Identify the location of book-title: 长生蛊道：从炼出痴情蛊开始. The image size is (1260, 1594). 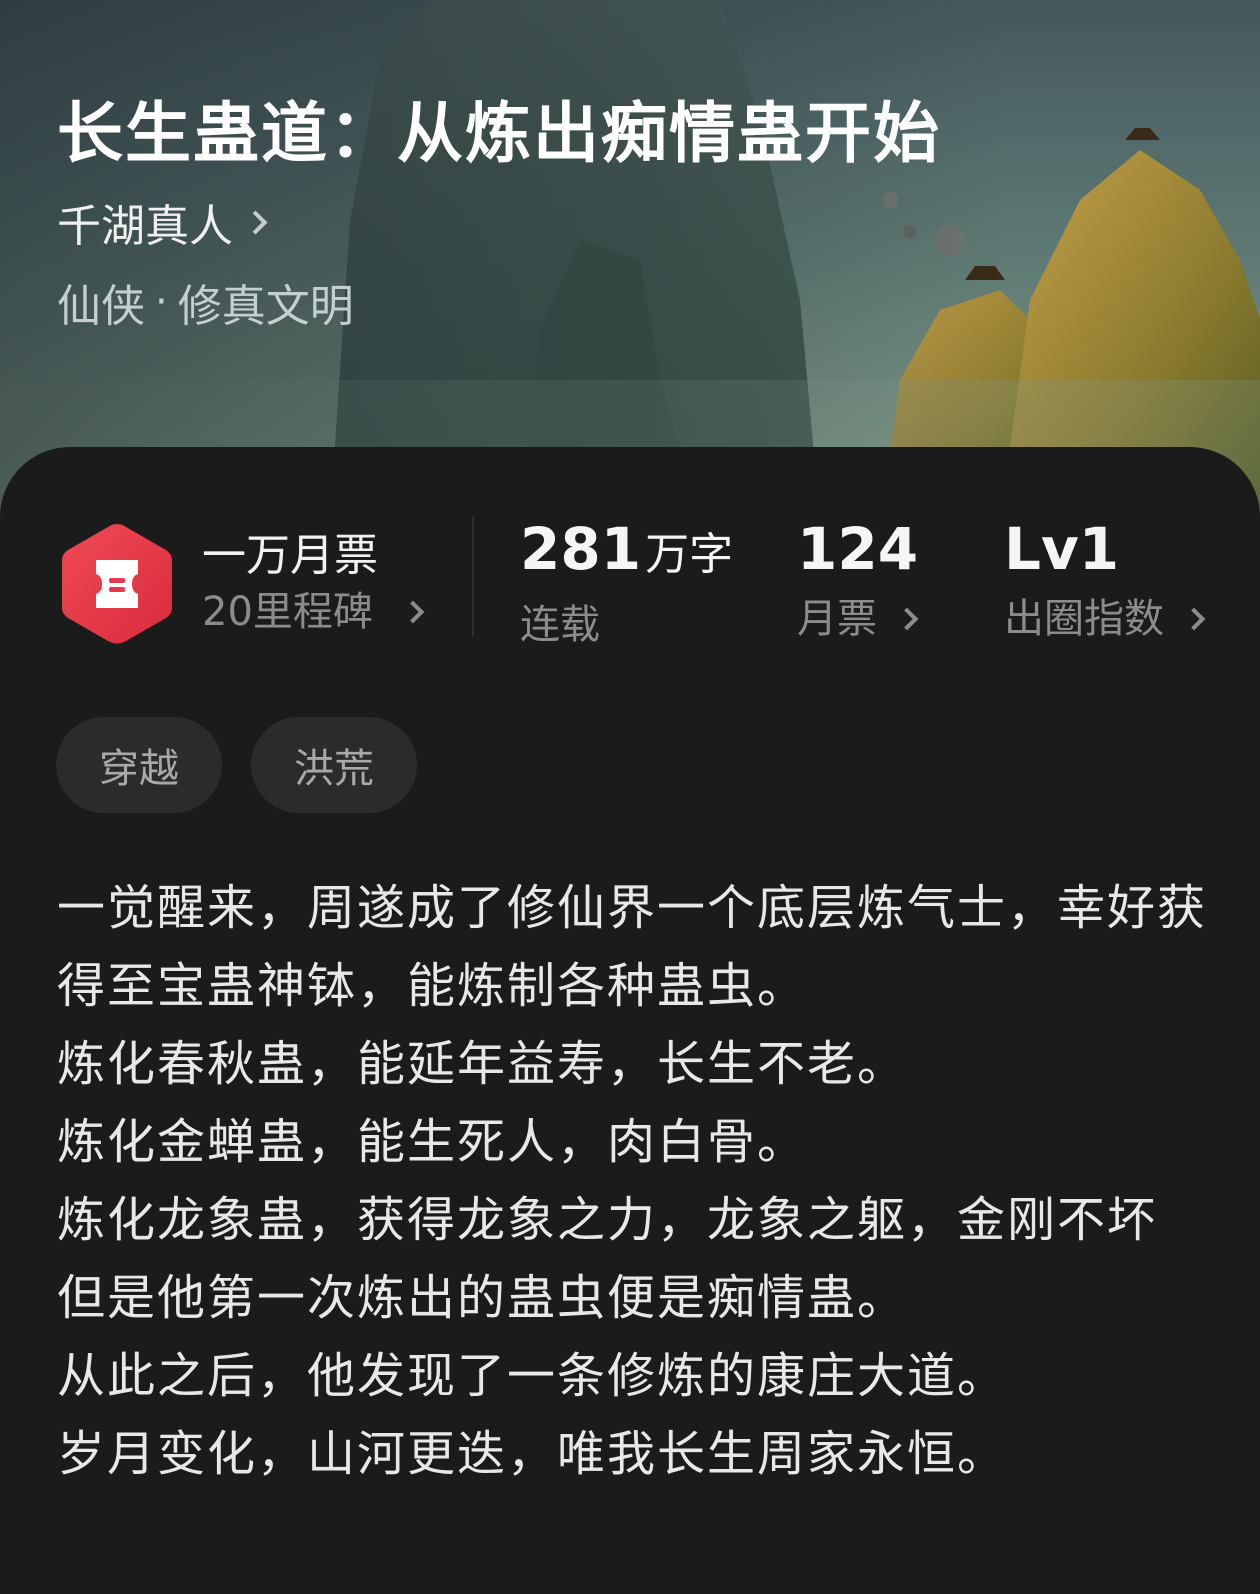
(499, 133).